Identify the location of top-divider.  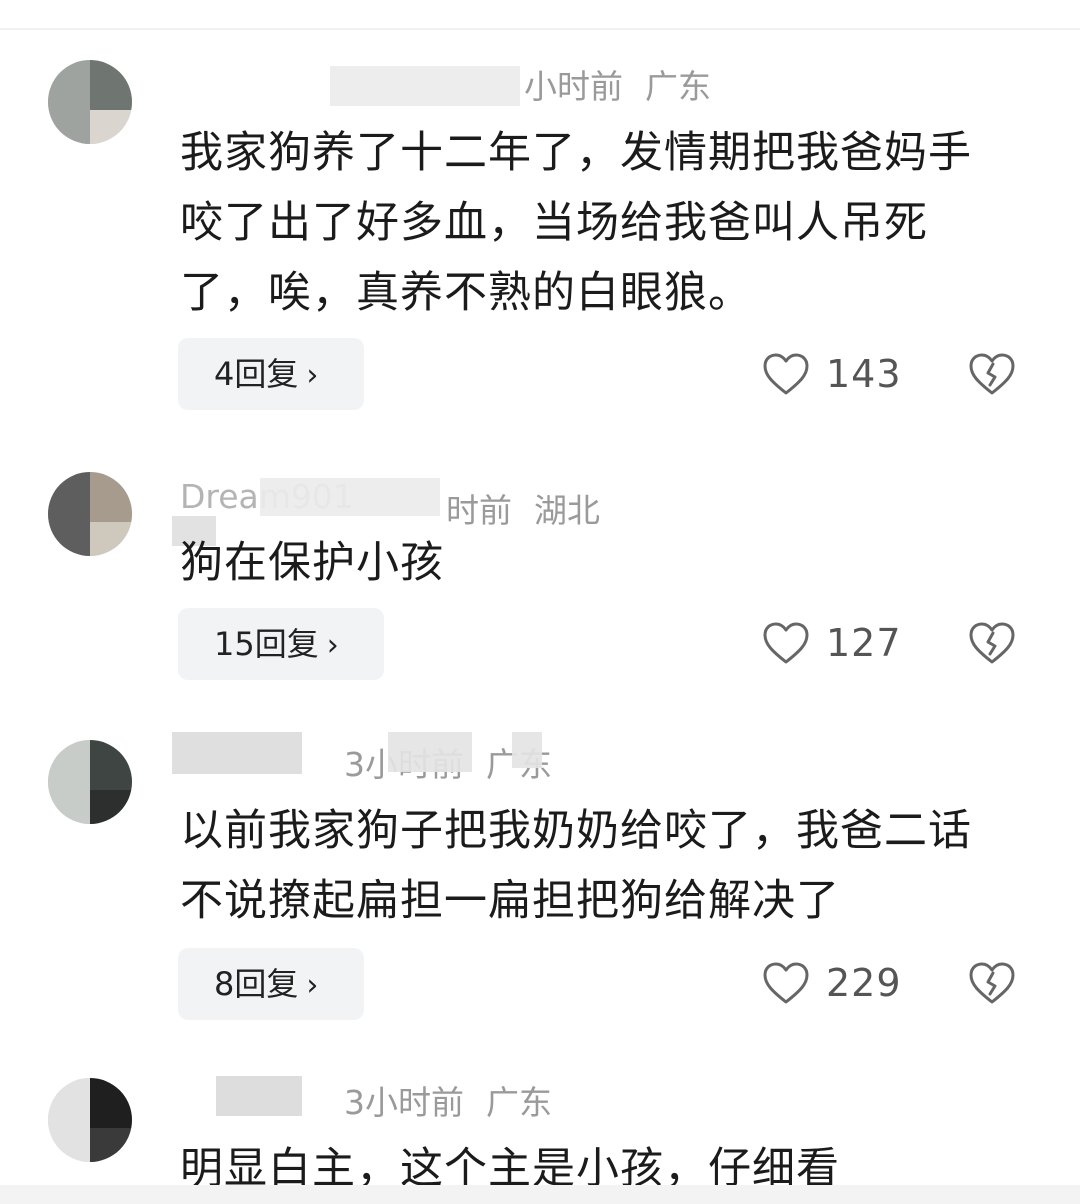
(540, 29).